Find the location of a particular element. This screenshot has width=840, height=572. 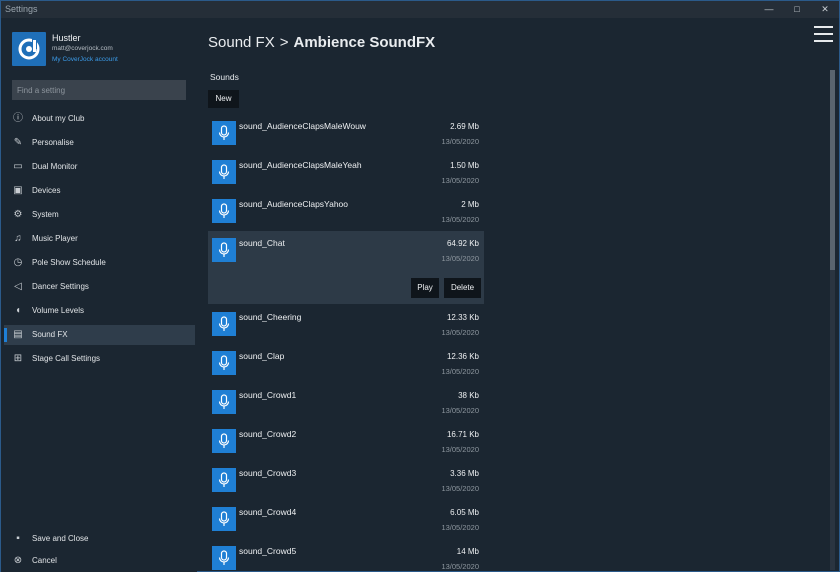

sound-size: 6.05 Mb is located at coordinates (464, 512).